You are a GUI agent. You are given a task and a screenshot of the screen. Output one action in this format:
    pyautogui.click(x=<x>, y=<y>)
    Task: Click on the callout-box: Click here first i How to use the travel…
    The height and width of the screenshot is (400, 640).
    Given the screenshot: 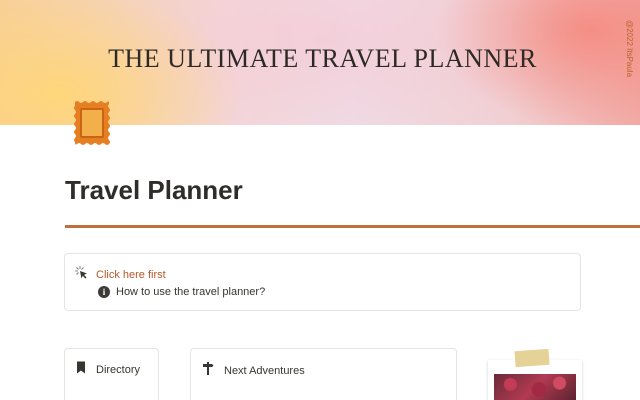 What is the action you would take?
    pyautogui.click(x=322, y=282)
    